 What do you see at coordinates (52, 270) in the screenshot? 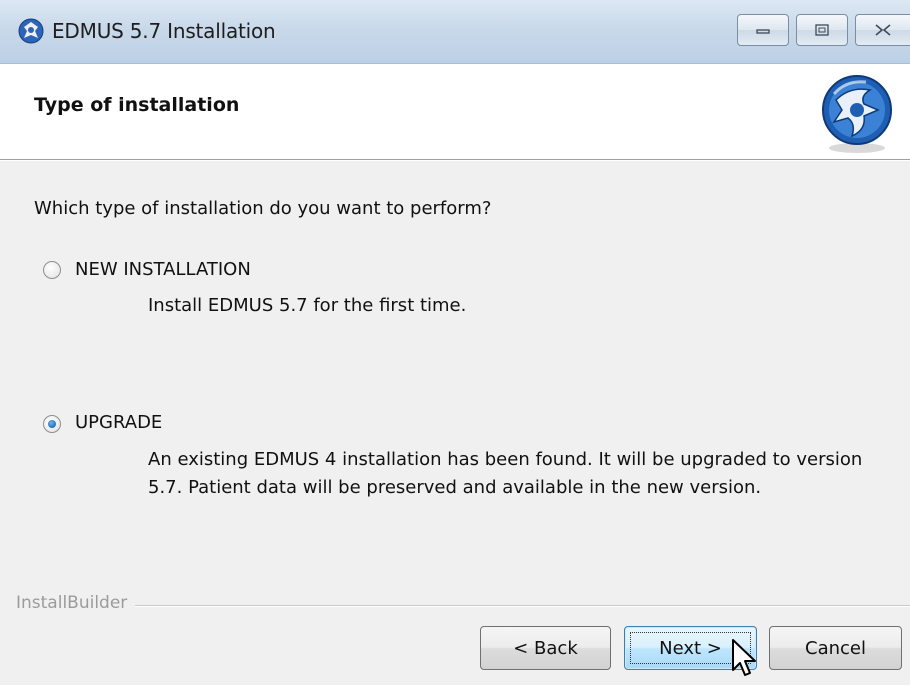
I see `new-installation-radio` at bounding box center [52, 270].